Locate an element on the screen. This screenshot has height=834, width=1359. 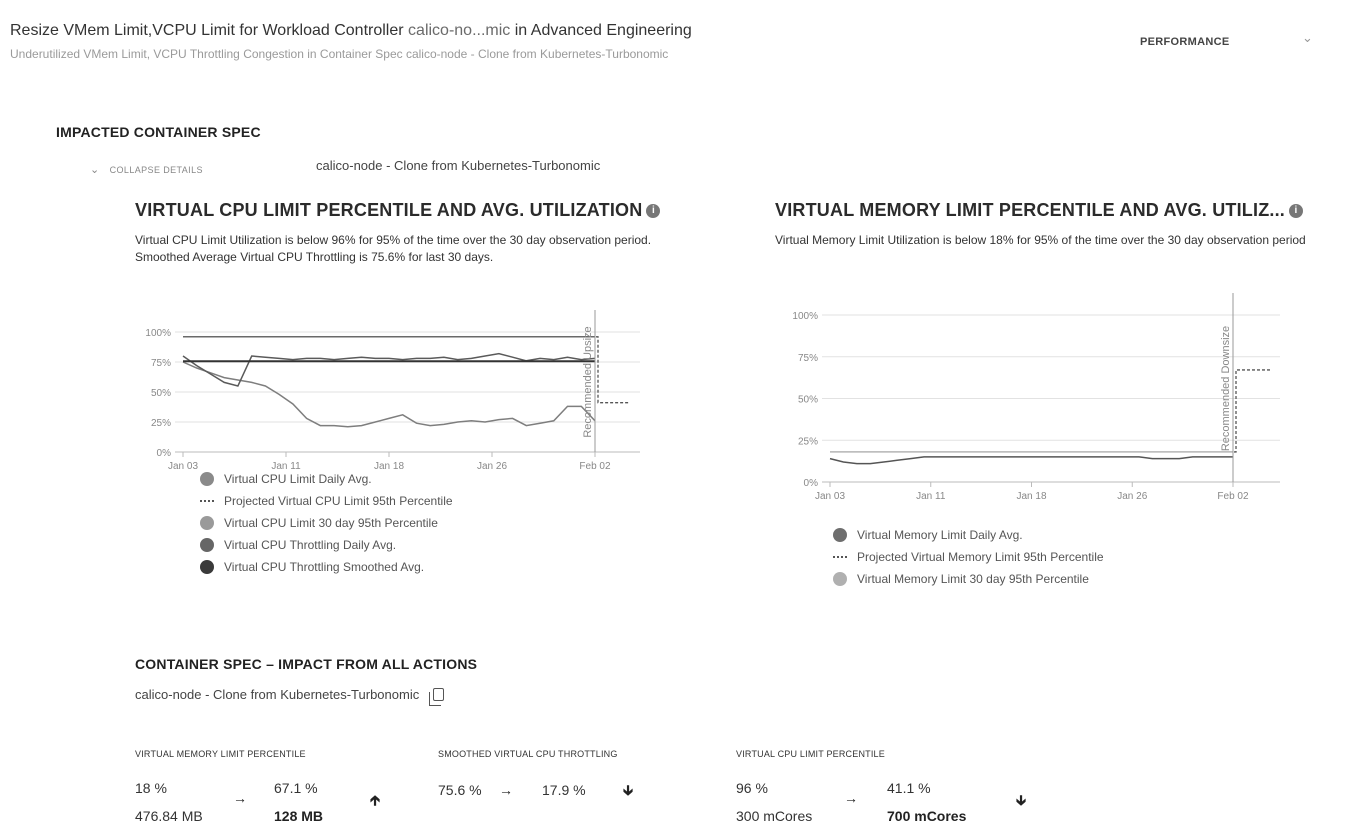
metric-vmem-to-abs: 128 MB is located at coordinates (299, 816).